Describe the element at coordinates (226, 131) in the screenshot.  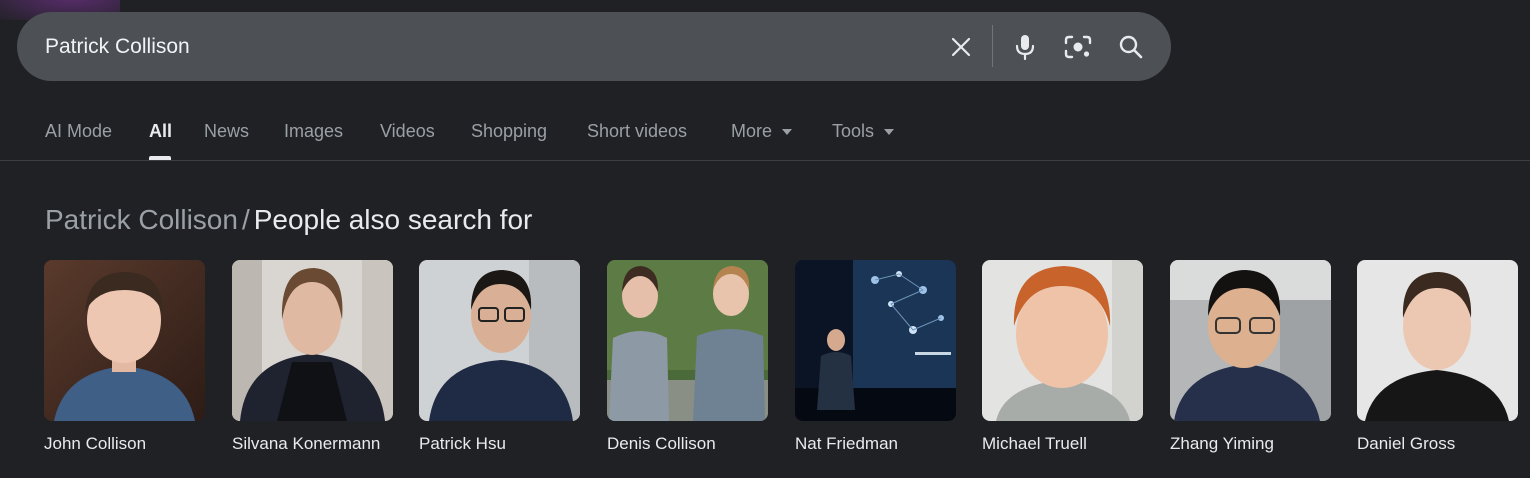
I see `tab-news: News` at that location.